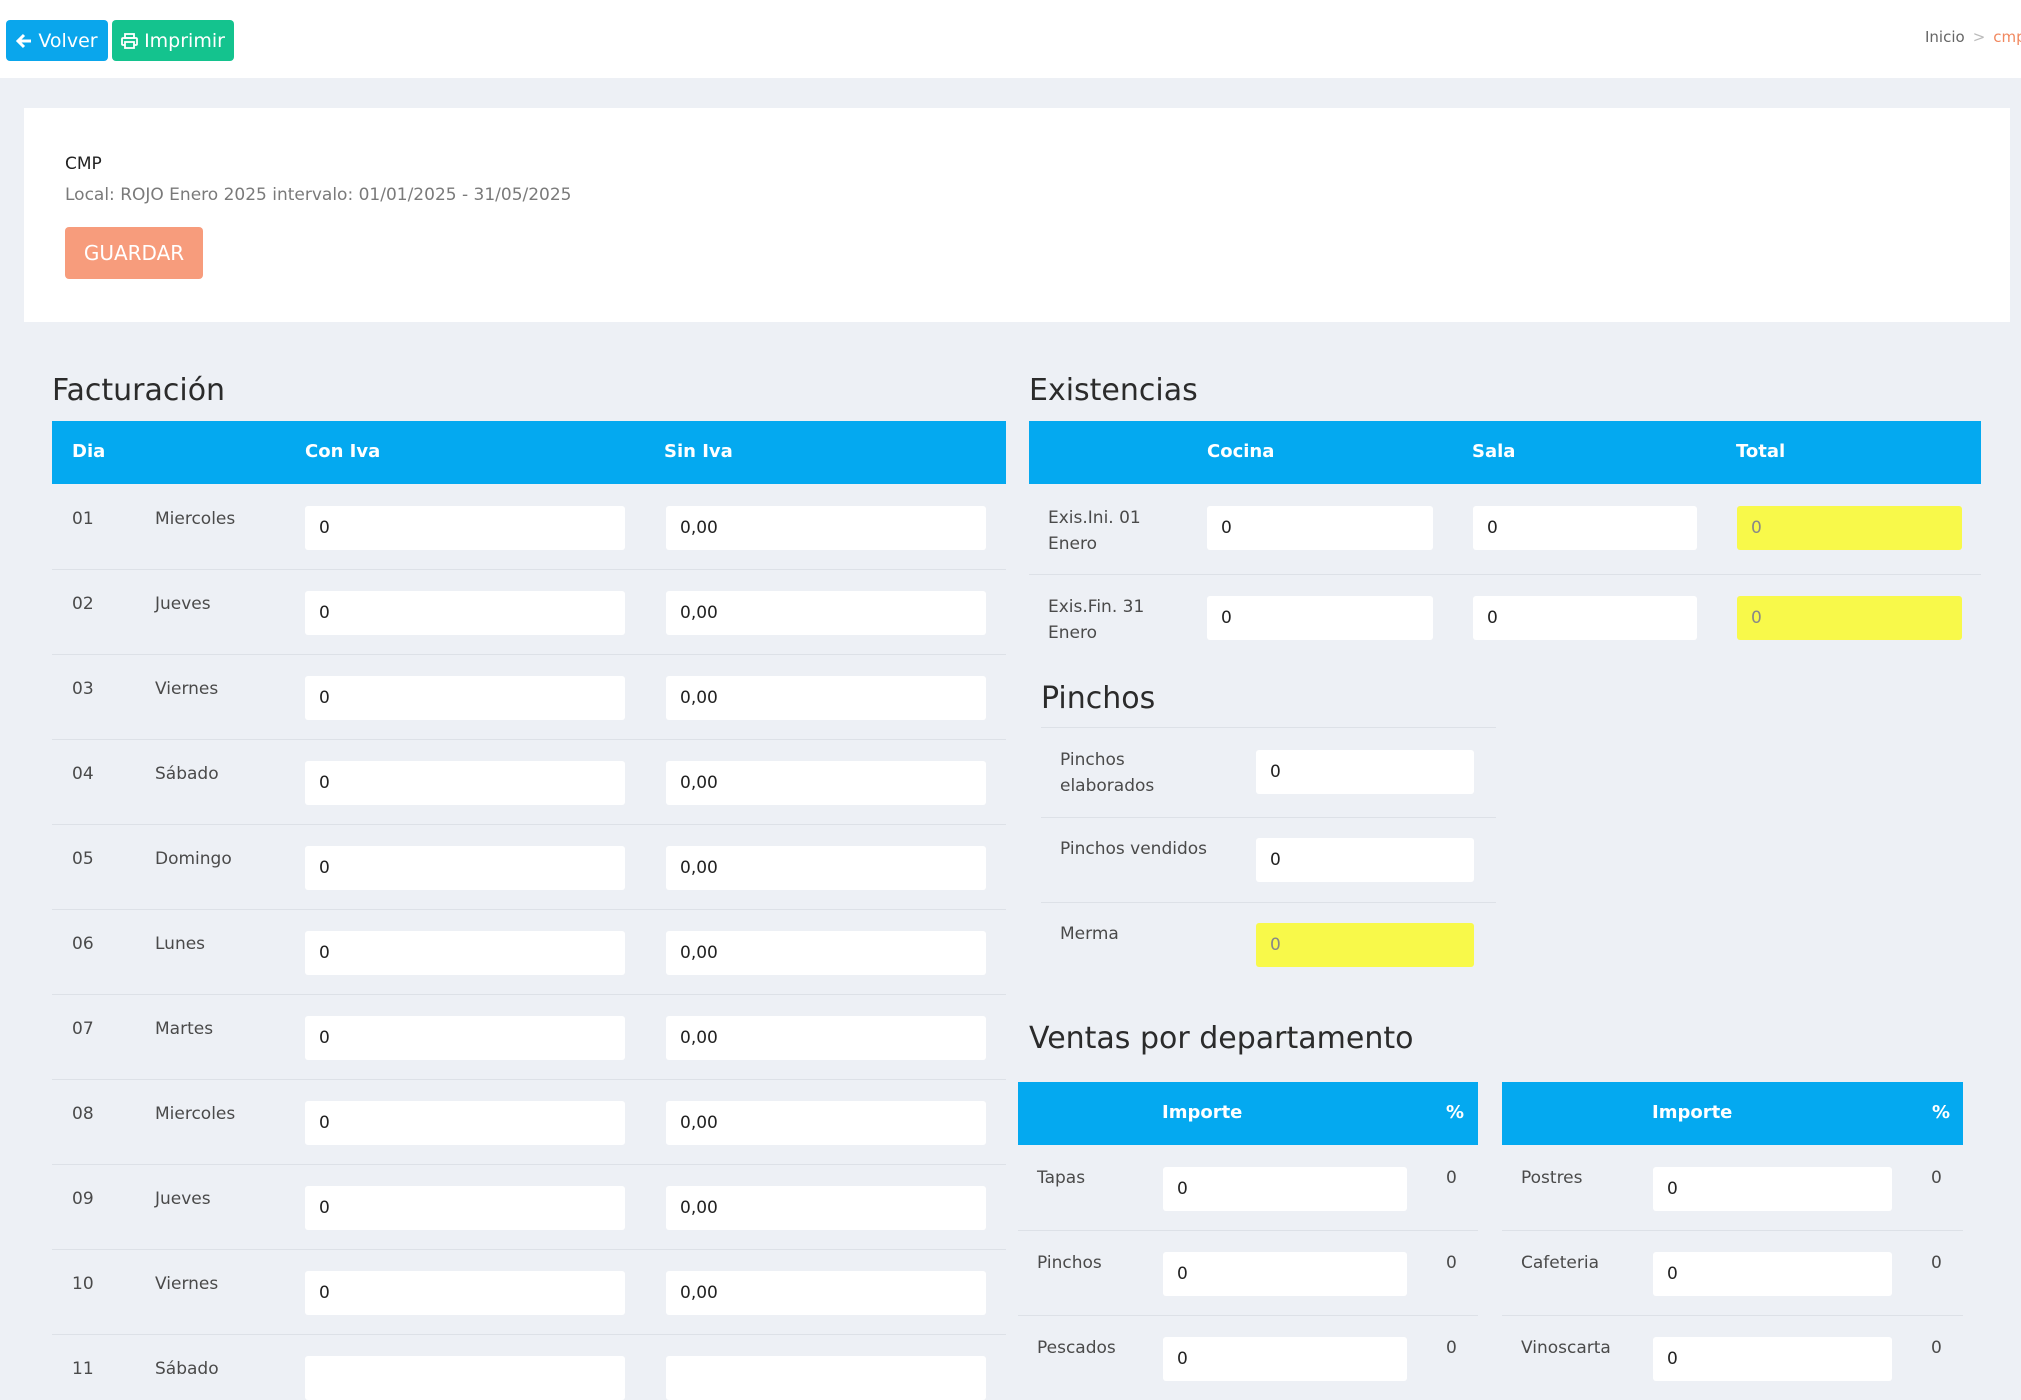 The width and height of the screenshot is (2021, 1400). What do you see at coordinates (83, 689) in the screenshot?
I see `fact-day: 03` at bounding box center [83, 689].